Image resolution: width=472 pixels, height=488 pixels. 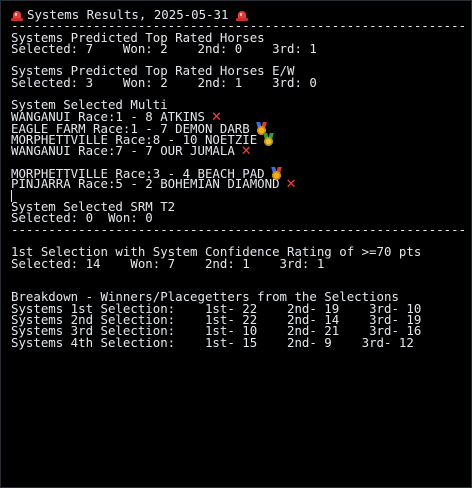 I want to click on top-rated-stats: Selected: 7 Won: 2 2nd: 0 3rd: 1, so click(x=164, y=48).